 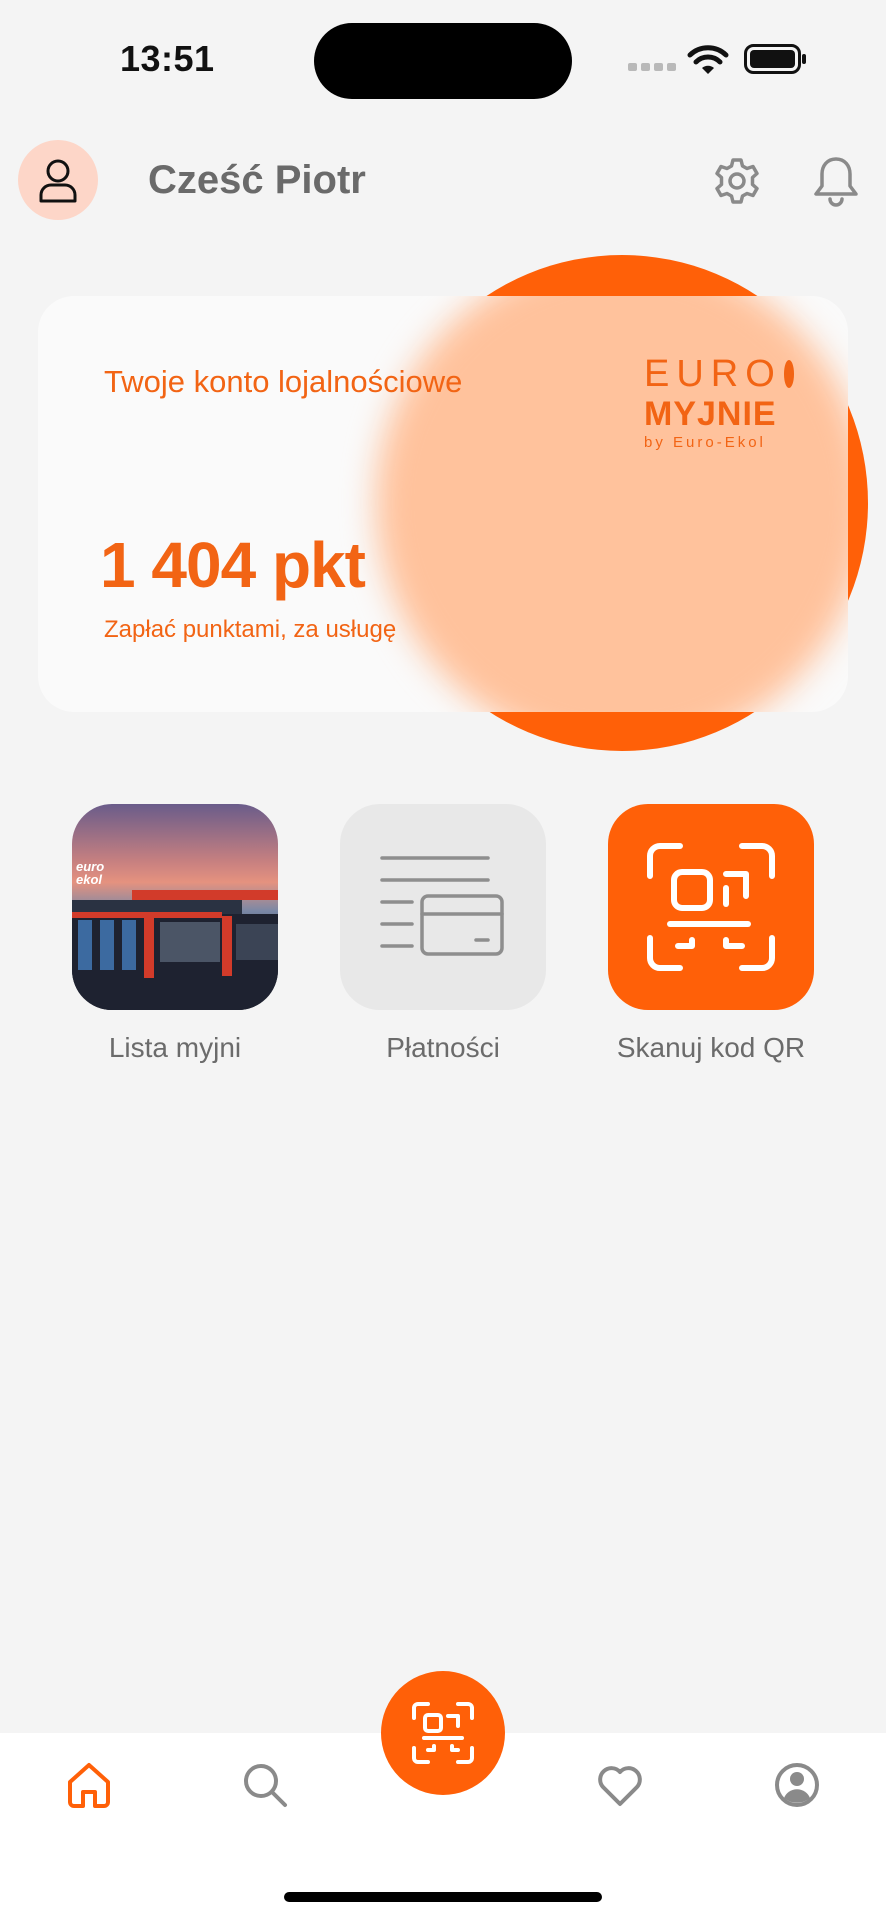 I want to click on loyalty-points-hint: Zapłać punktami, za usługę, so click(x=250, y=629).